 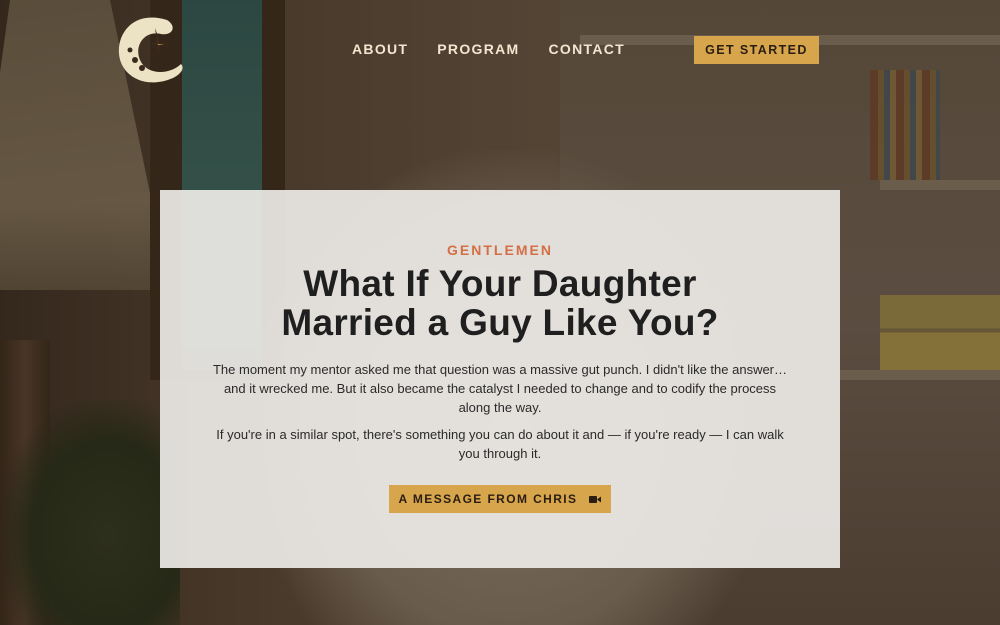 I want to click on nav-about: ABOUT, so click(x=380, y=49).